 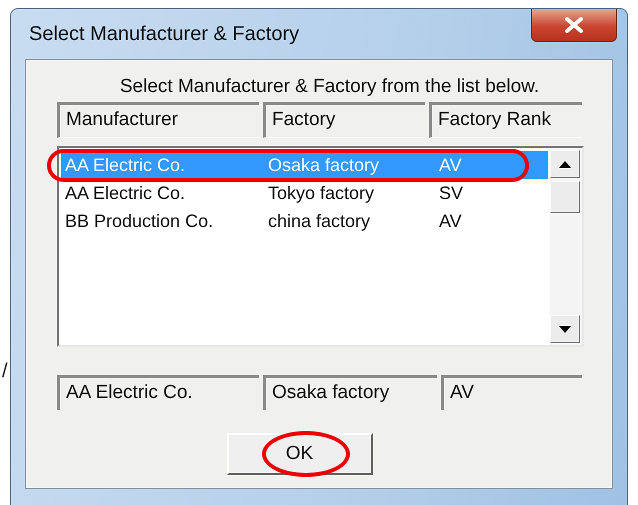 I want to click on slash-mark: /, so click(x=5, y=371).